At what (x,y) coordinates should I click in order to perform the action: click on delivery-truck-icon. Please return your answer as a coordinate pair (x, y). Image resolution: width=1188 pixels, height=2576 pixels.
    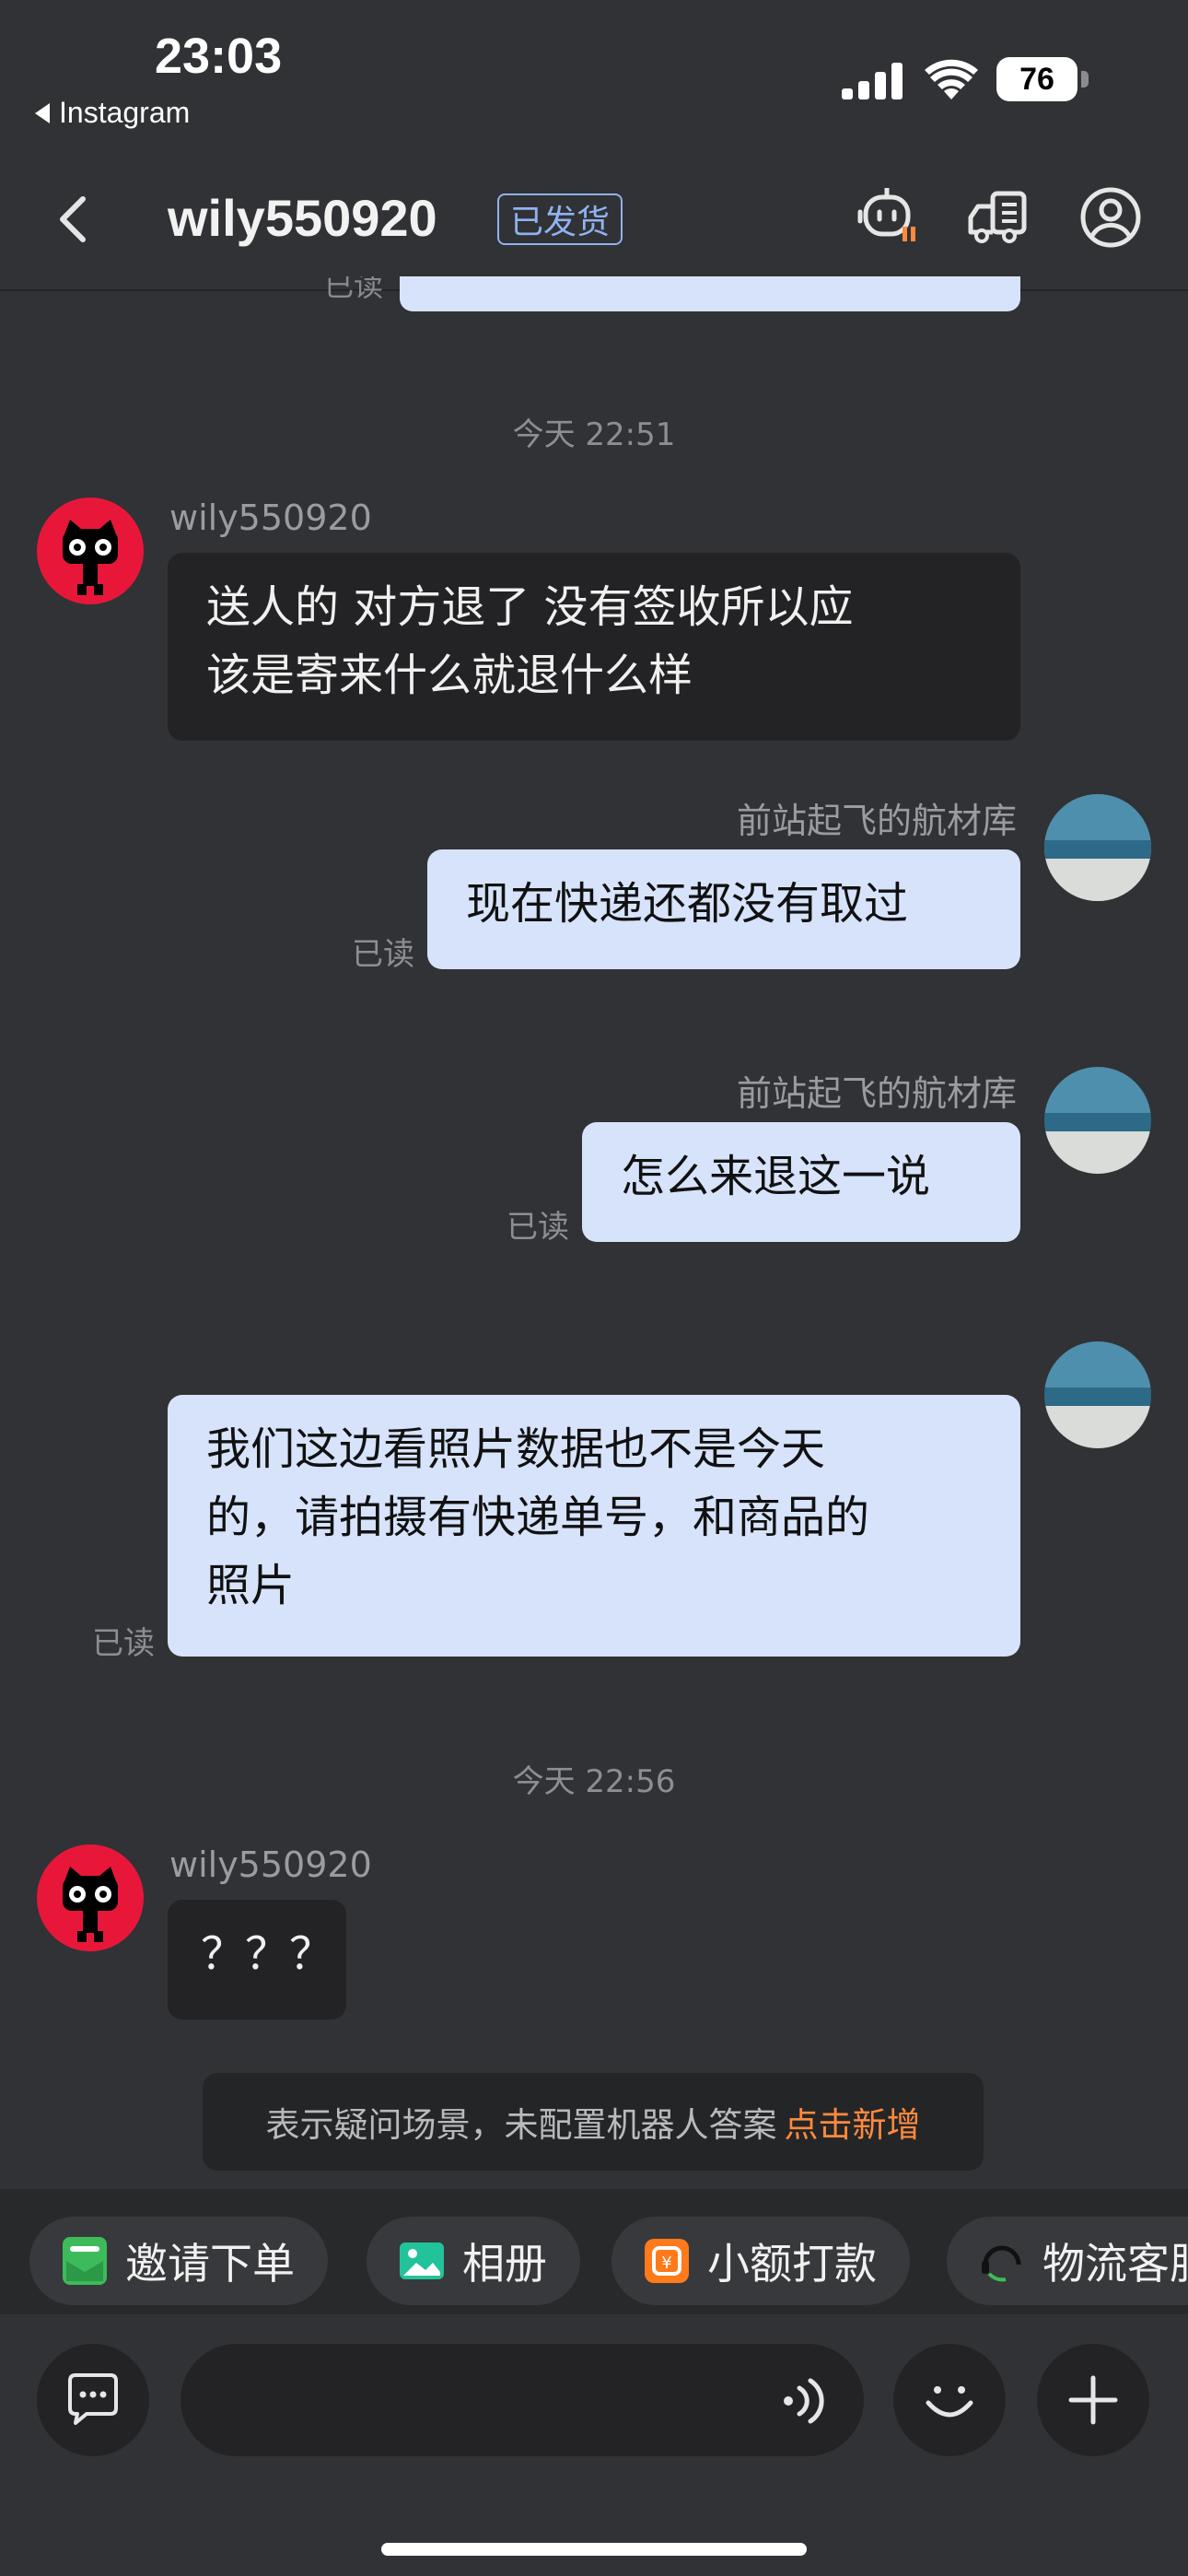
    Looking at the image, I should click on (1000, 217).